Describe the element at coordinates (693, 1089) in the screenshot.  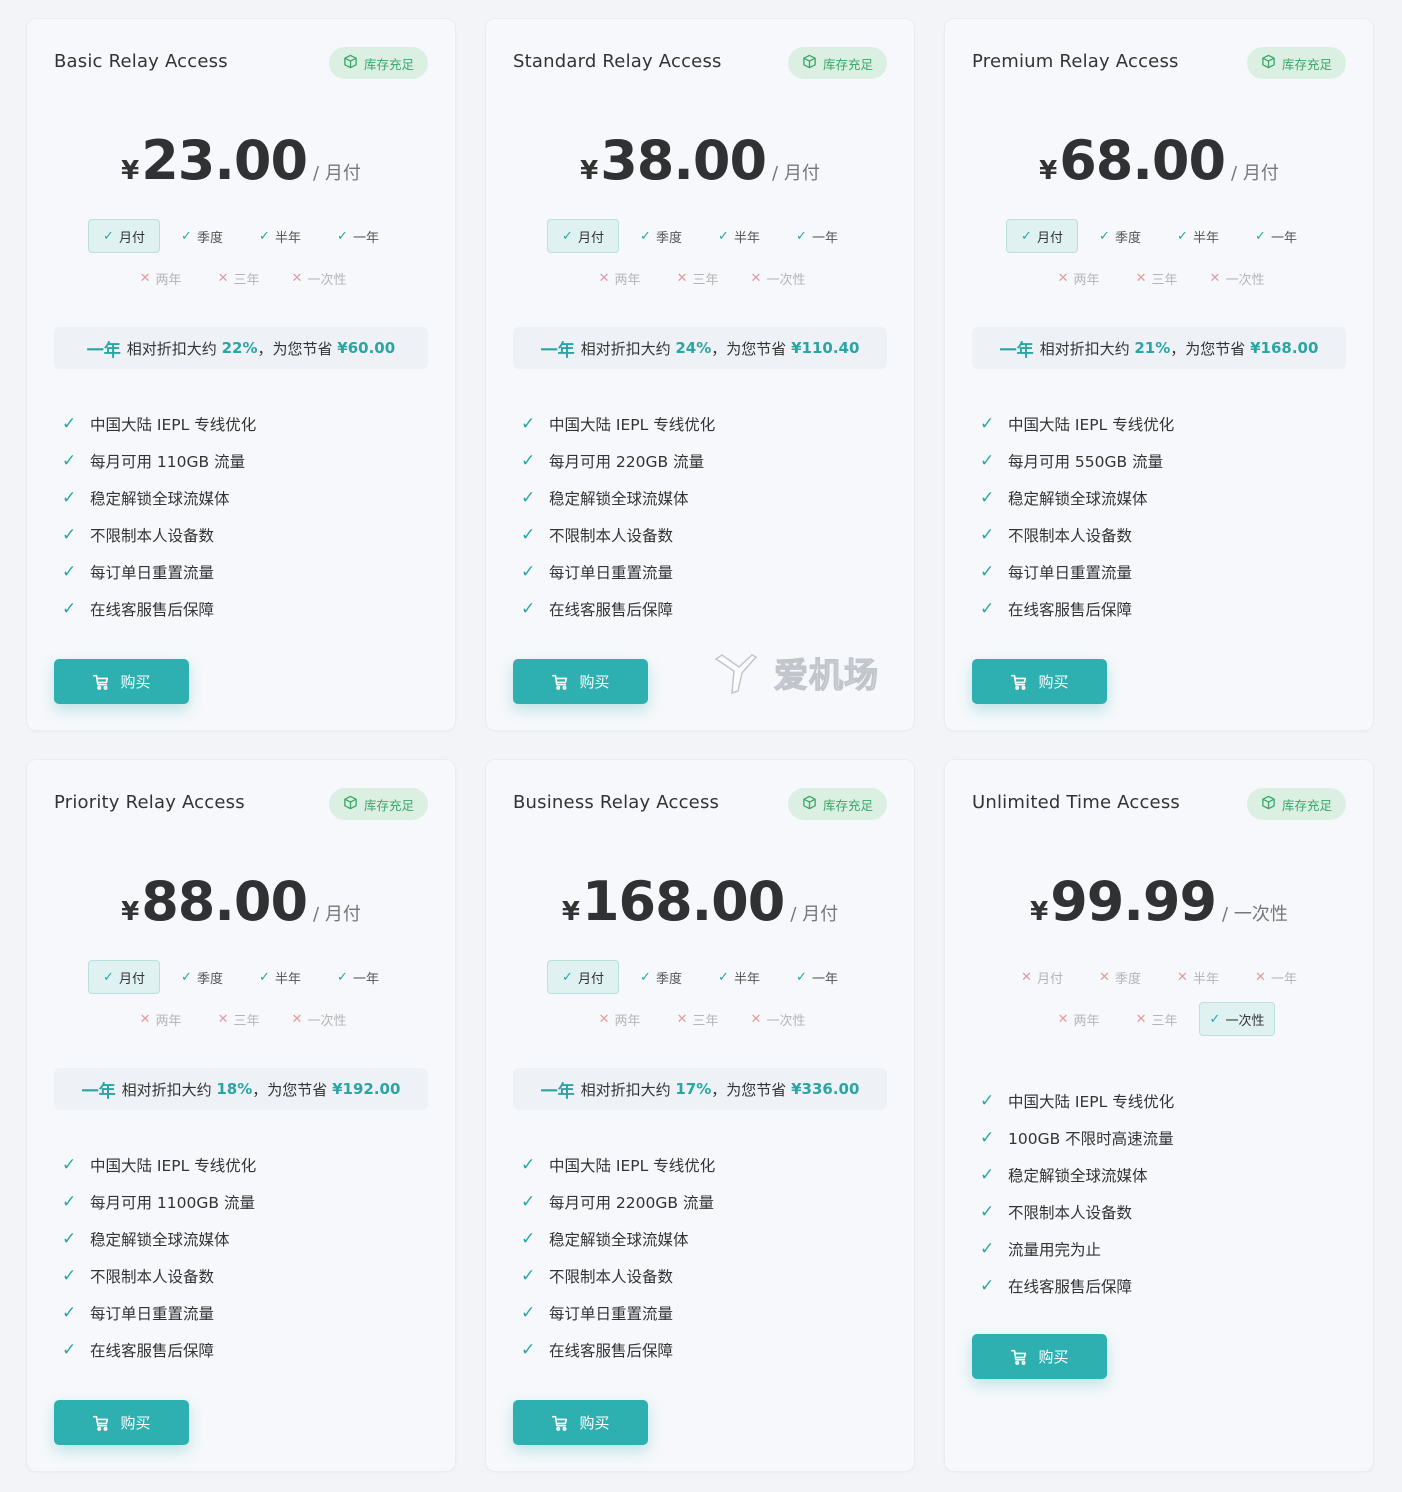
I see `discount-percent: 17%` at that location.